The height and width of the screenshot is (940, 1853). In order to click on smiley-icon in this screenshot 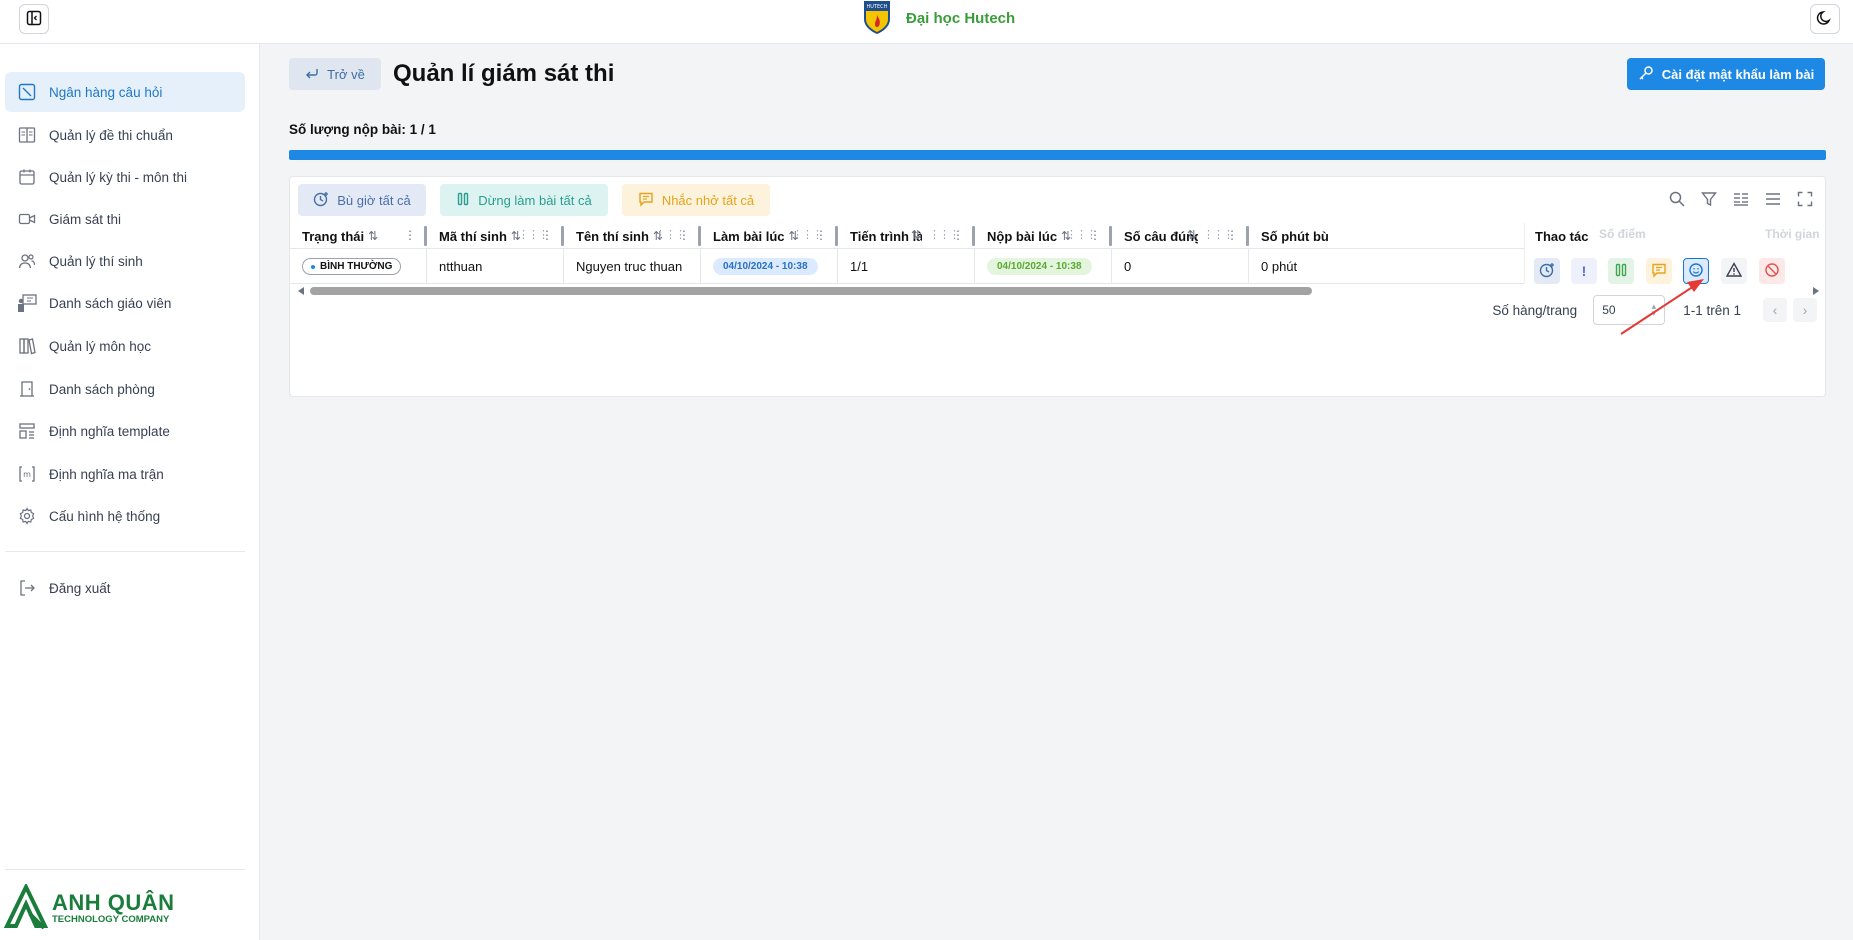, I will do `click(1696, 271)`.